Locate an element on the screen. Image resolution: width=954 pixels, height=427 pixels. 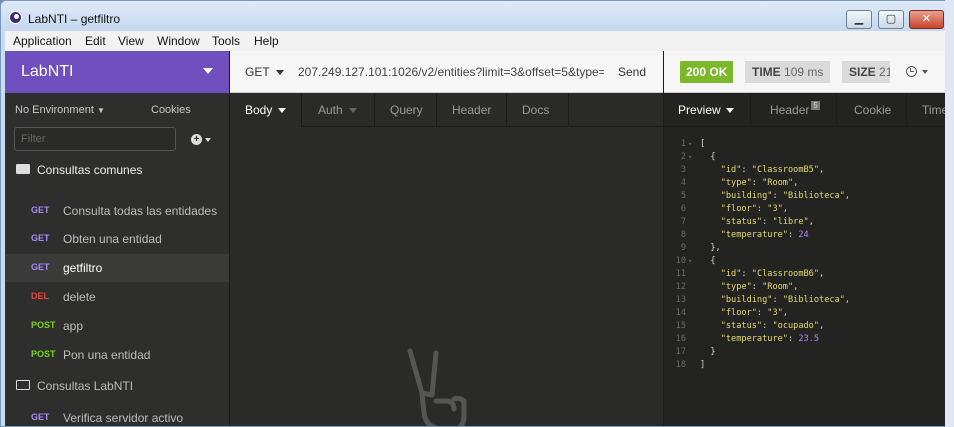
add-request-button: + is located at coordinates (204, 139).